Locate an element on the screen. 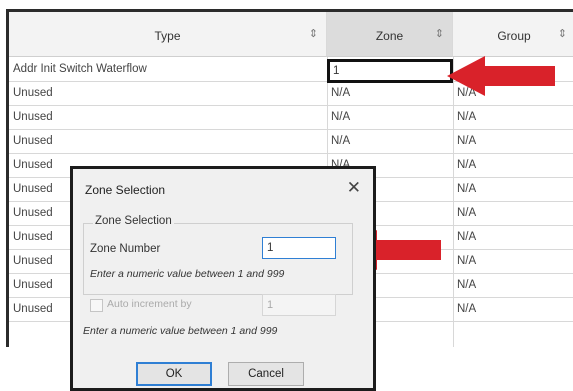 The image size is (573, 391). column-divider is located at coordinates (453, 202).